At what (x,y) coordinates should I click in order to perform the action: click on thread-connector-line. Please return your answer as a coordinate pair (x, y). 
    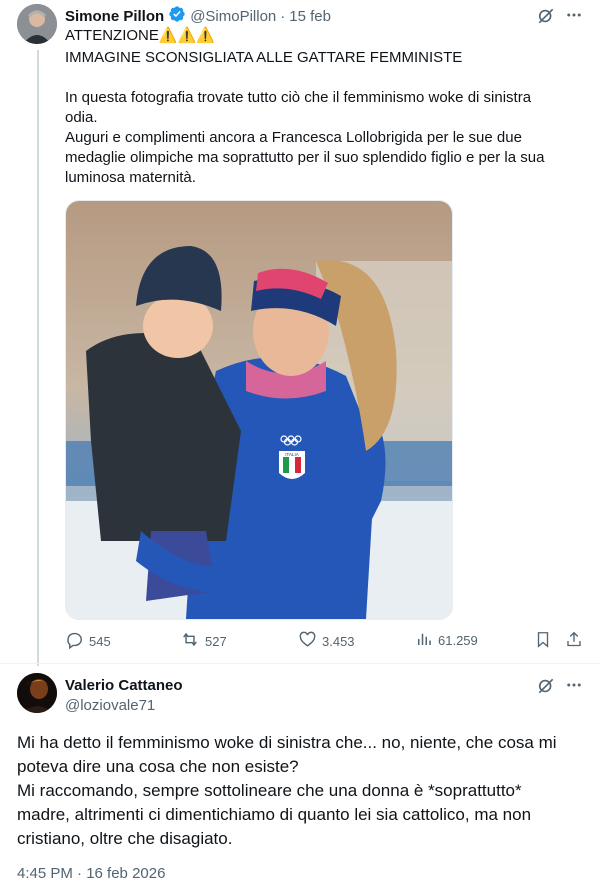
    Looking at the image, I should click on (38, 358).